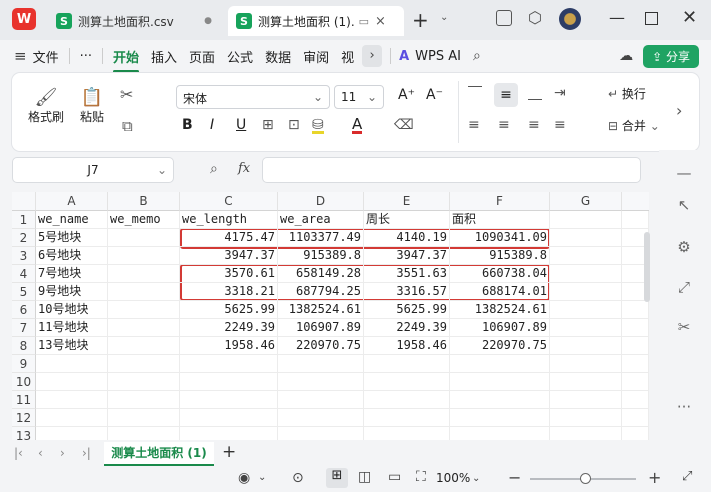 The height and width of the screenshot is (492, 711). What do you see at coordinates (364, 477) in the screenshot?
I see `page-break-view-icon: ◫` at bounding box center [364, 477].